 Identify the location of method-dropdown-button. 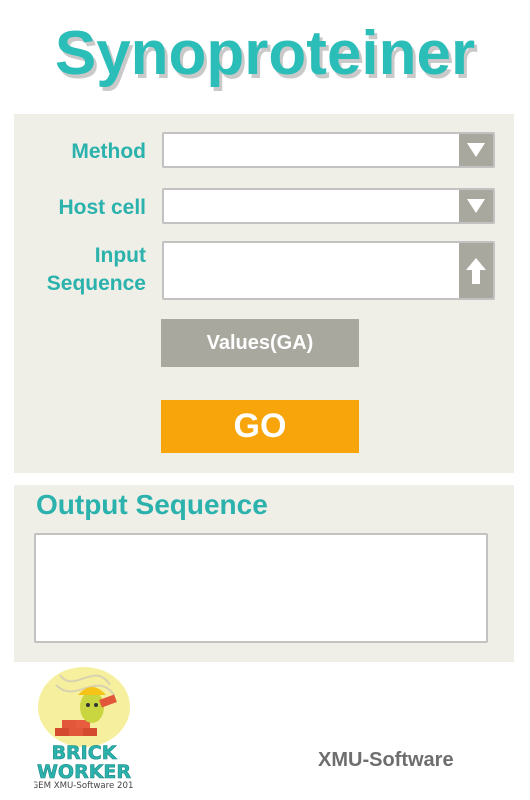
(476, 150).